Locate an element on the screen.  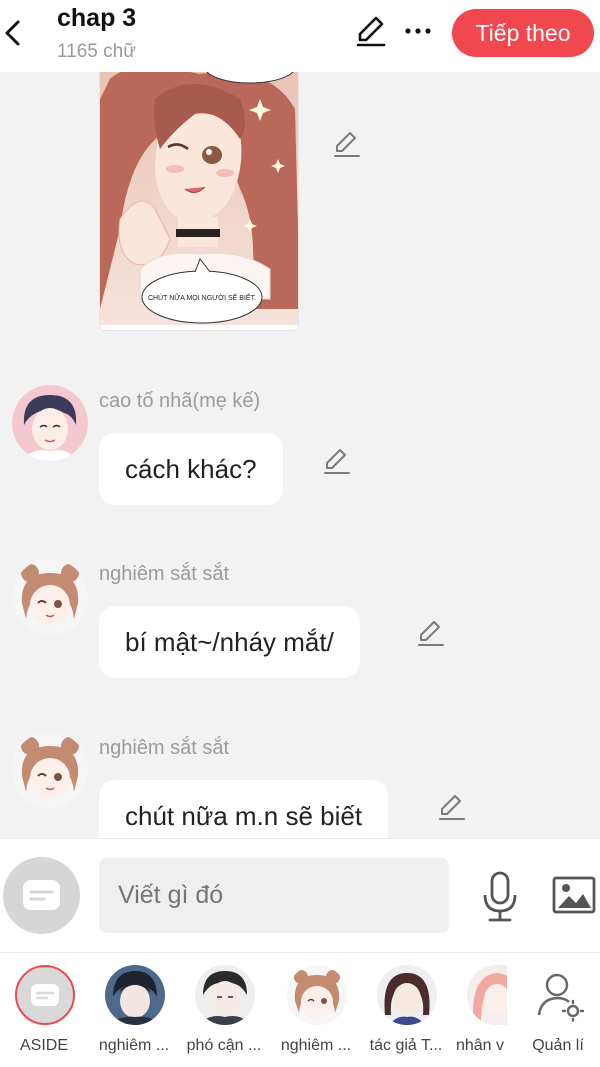
edit-chapter-button is located at coordinates (371, 31).